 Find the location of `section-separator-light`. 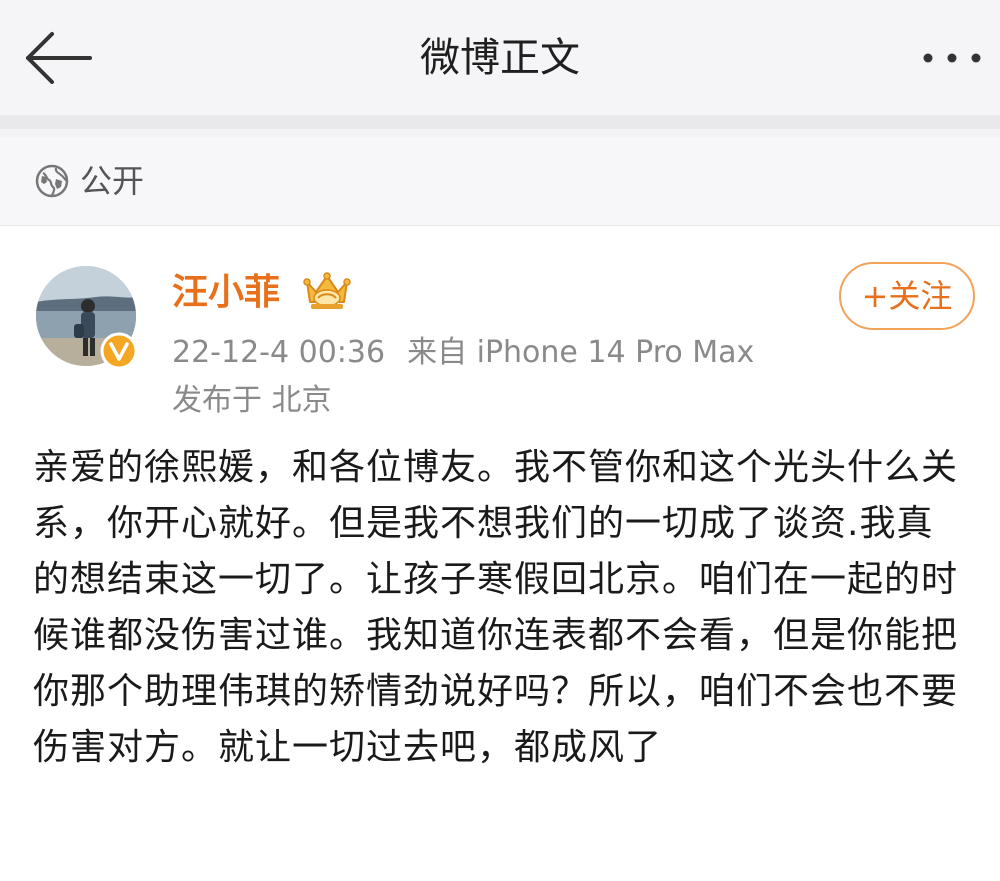

section-separator-light is located at coordinates (500, 133).